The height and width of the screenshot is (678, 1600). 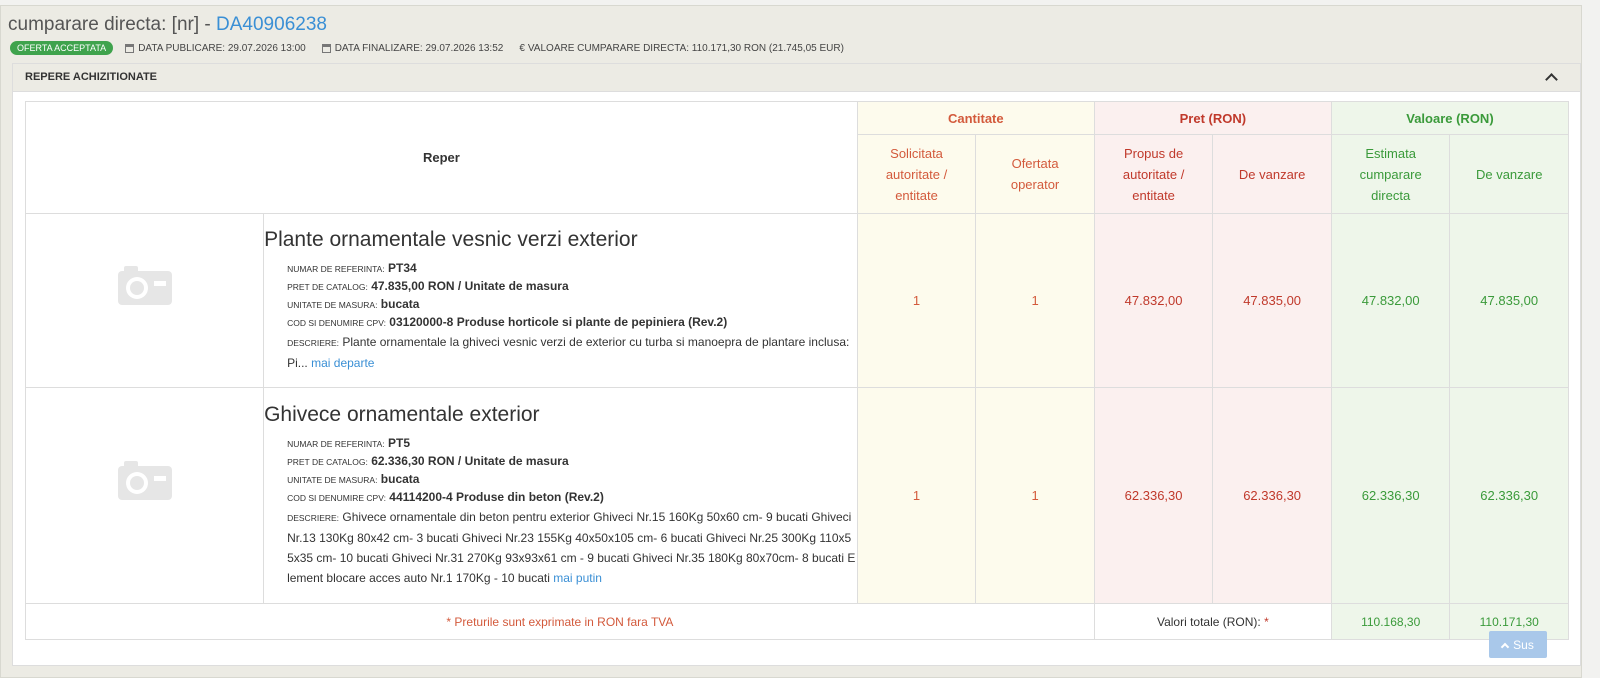 What do you see at coordinates (271, 24) in the screenshot?
I see `procurement-code-link: DA40906238` at bounding box center [271, 24].